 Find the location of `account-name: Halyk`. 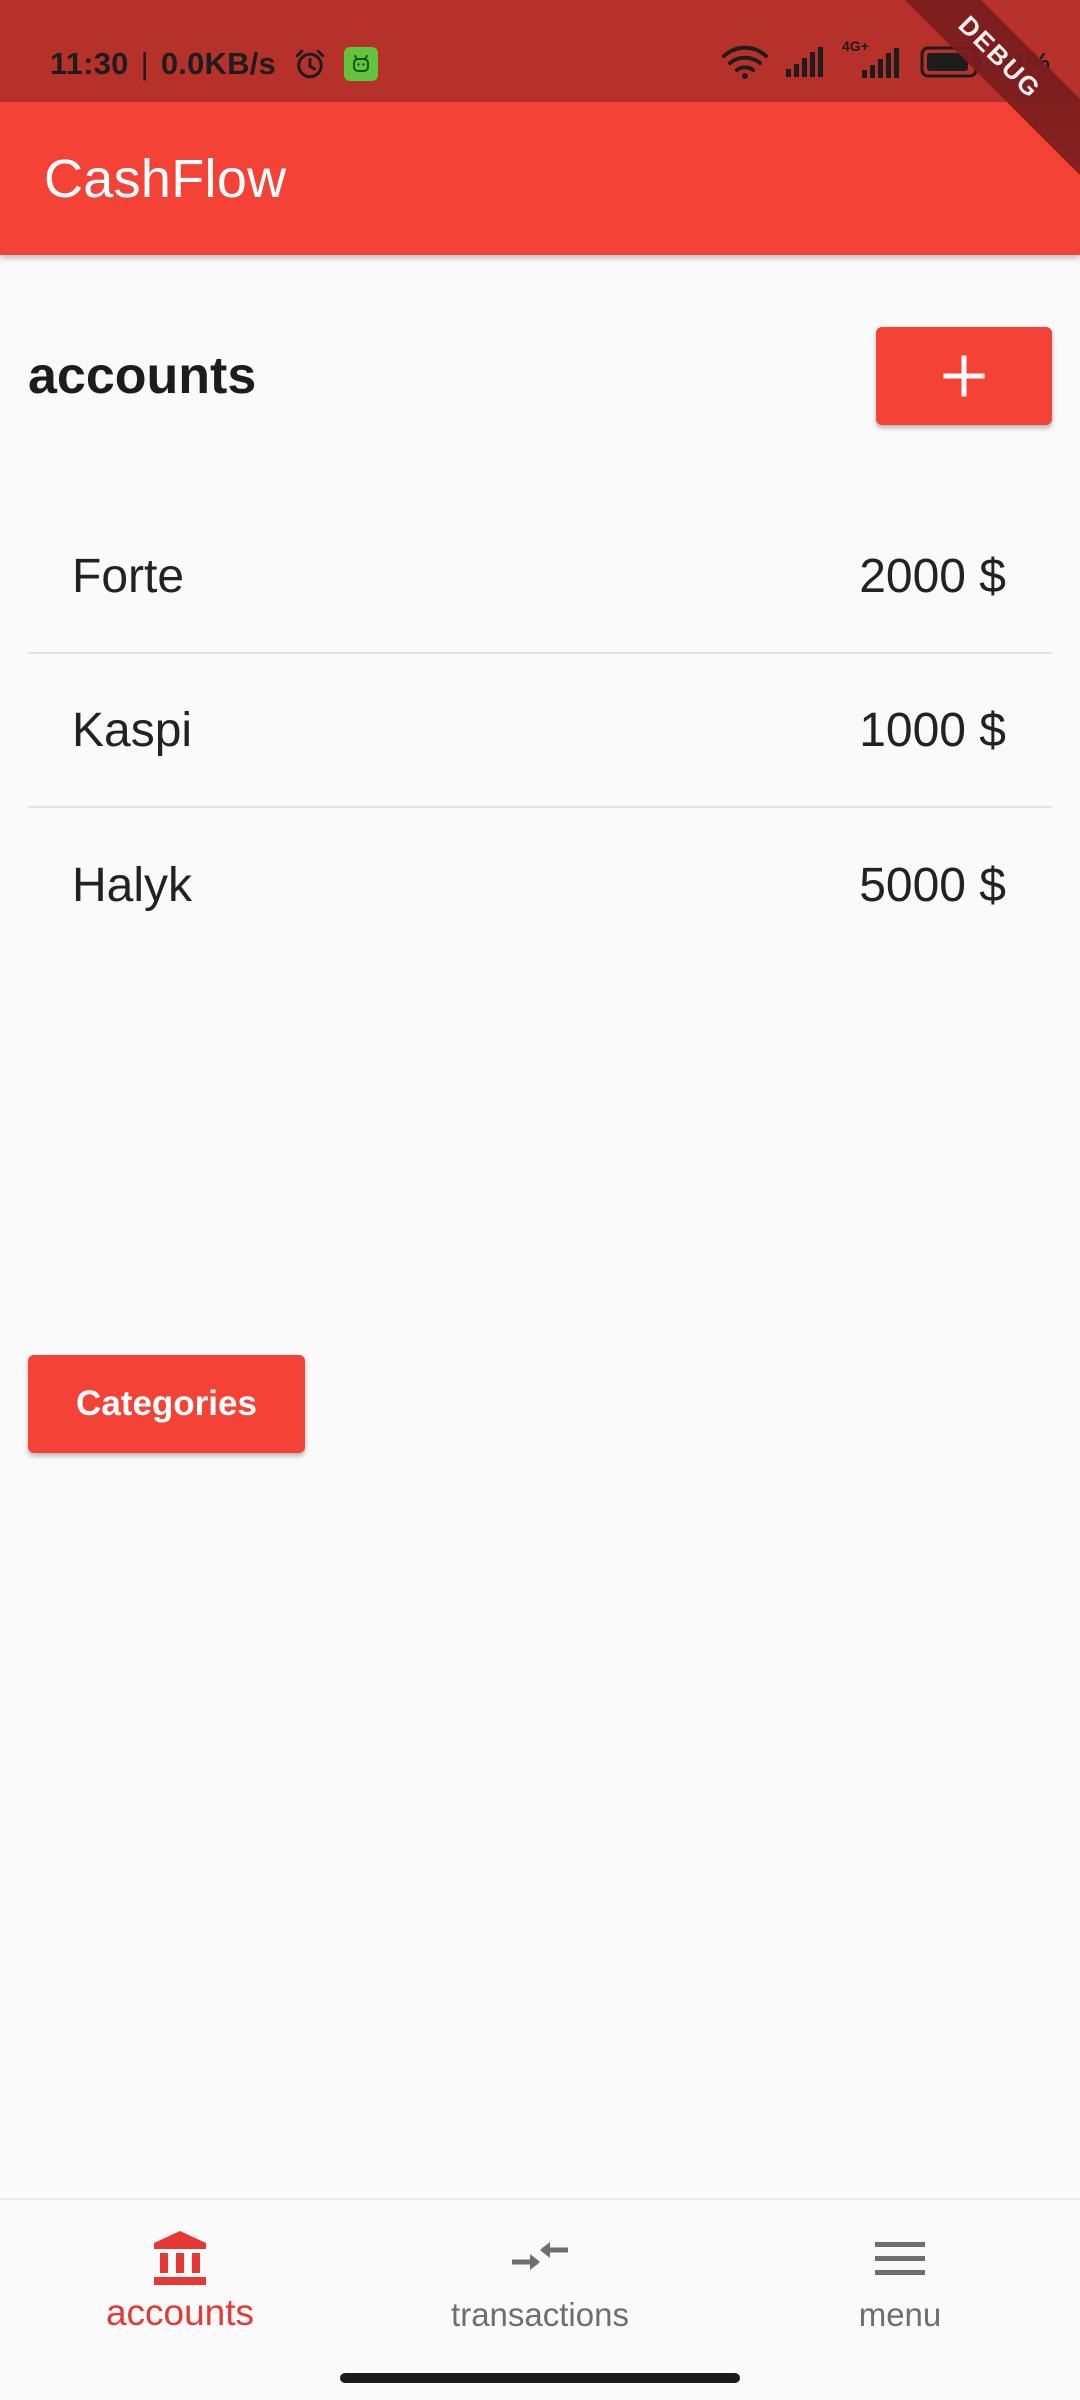

account-name: Halyk is located at coordinates (132, 885).